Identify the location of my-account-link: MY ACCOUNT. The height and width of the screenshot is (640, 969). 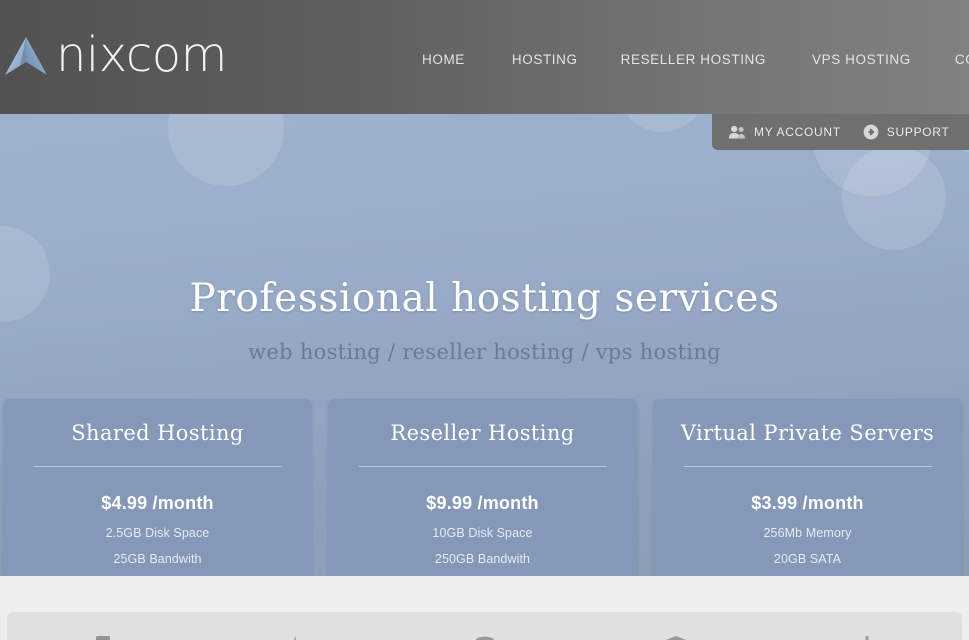
(784, 132).